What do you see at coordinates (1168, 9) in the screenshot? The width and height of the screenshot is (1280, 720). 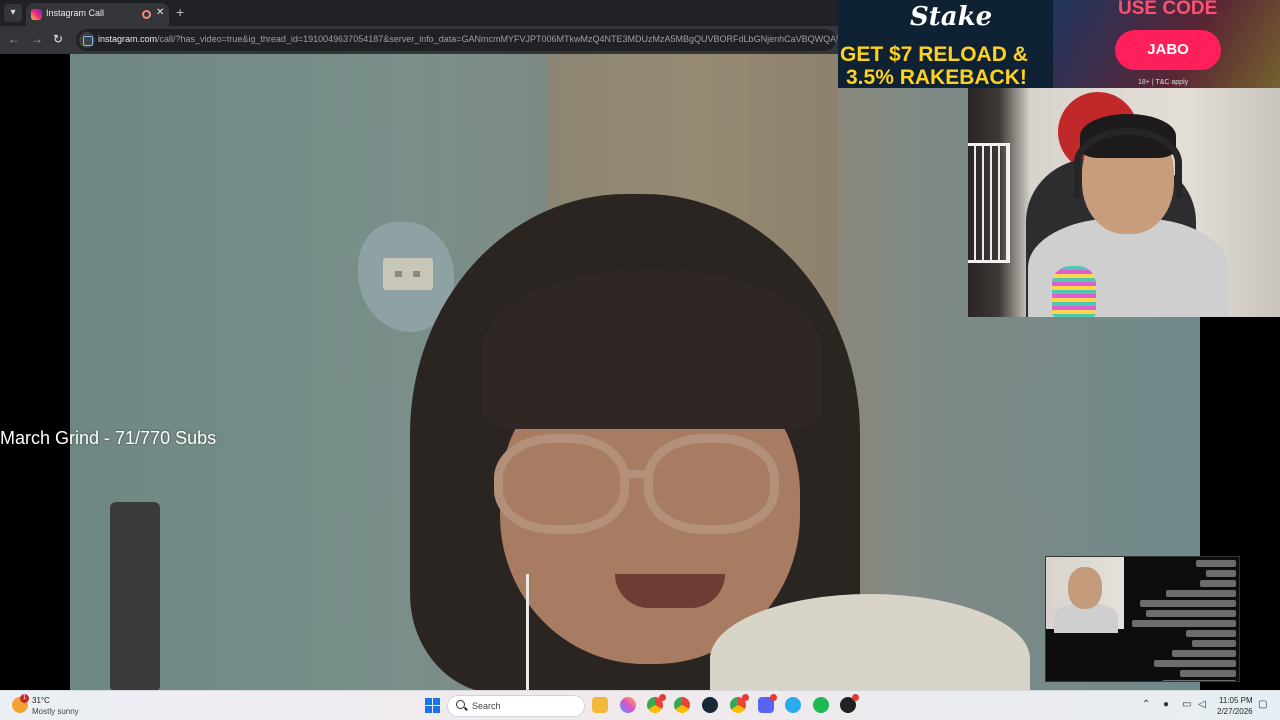 I see `use-code-label: USE CODE` at bounding box center [1168, 9].